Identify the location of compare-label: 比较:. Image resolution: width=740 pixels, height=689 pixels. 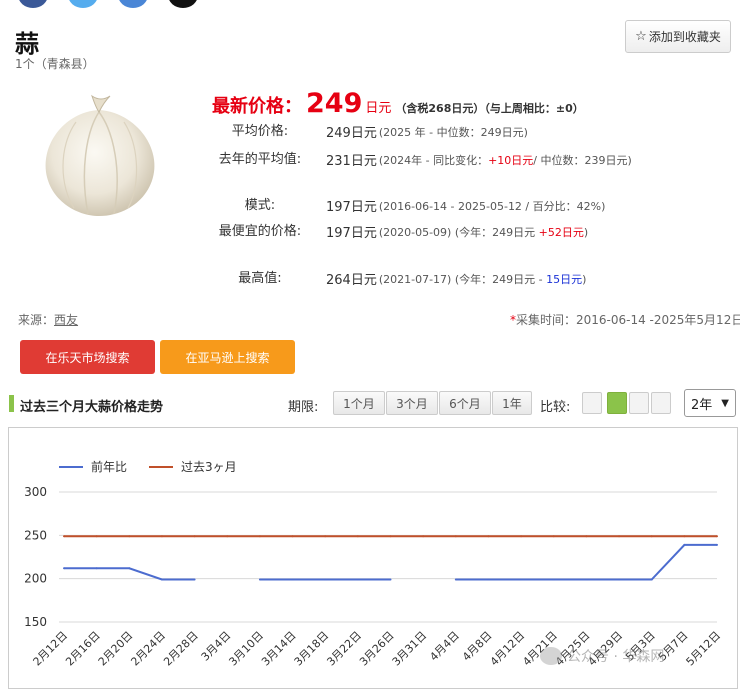
(555, 407).